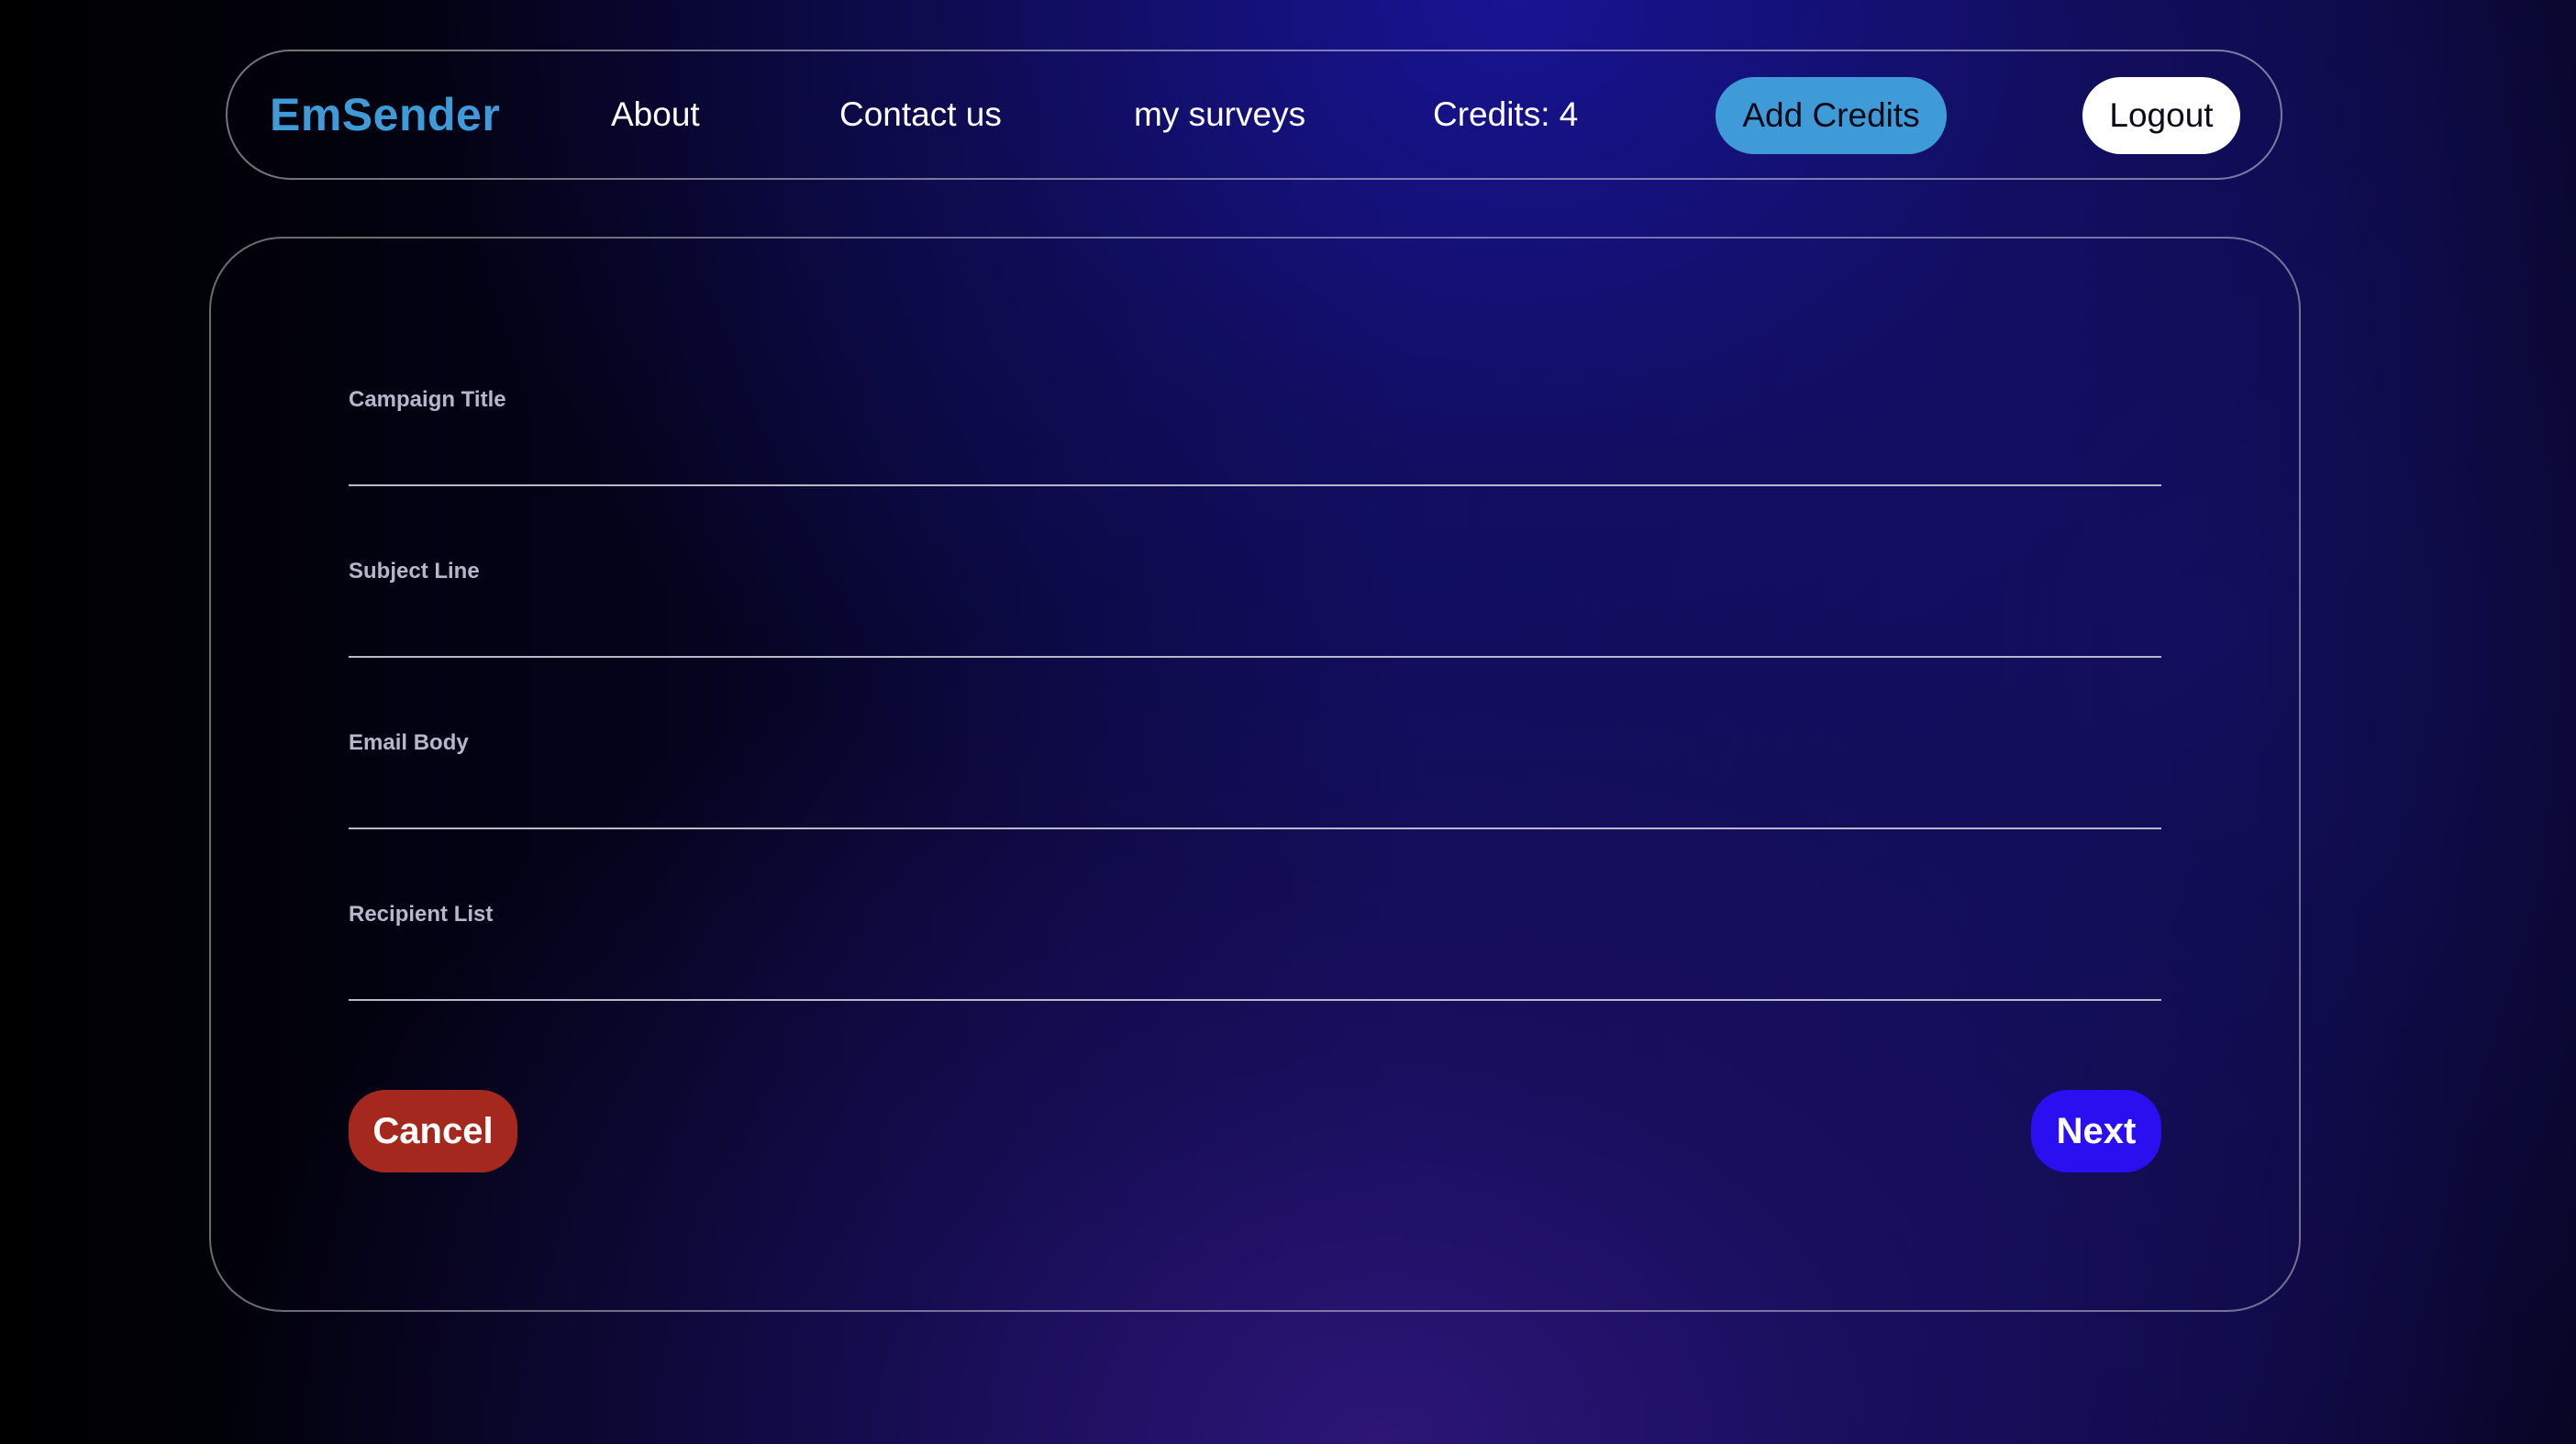 This screenshot has height=1444, width=2576. Describe the element at coordinates (433, 1131) in the screenshot. I see `cancel-button: Cancel` at that location.